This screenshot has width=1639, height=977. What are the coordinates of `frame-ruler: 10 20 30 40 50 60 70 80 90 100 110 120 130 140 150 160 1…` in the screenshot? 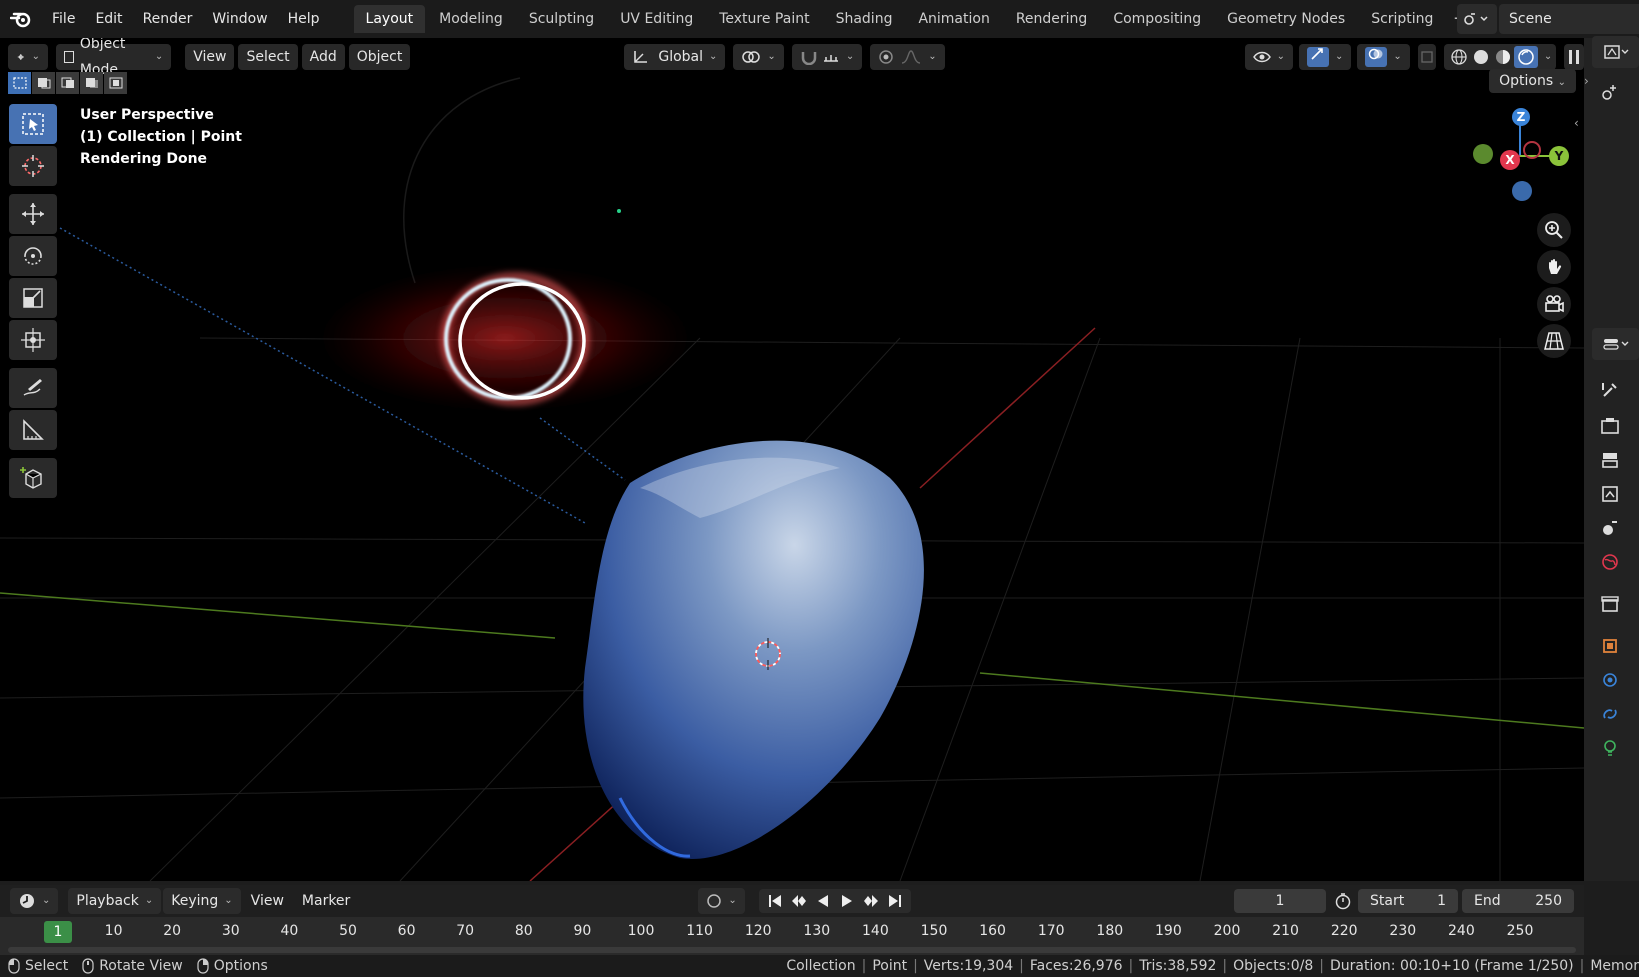 It's located at (792, 932).